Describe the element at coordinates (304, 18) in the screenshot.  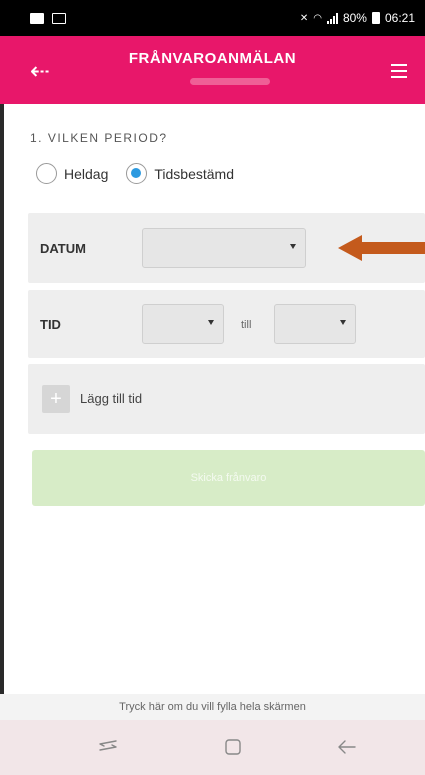
I see `mute-icon: ✕` at that location.